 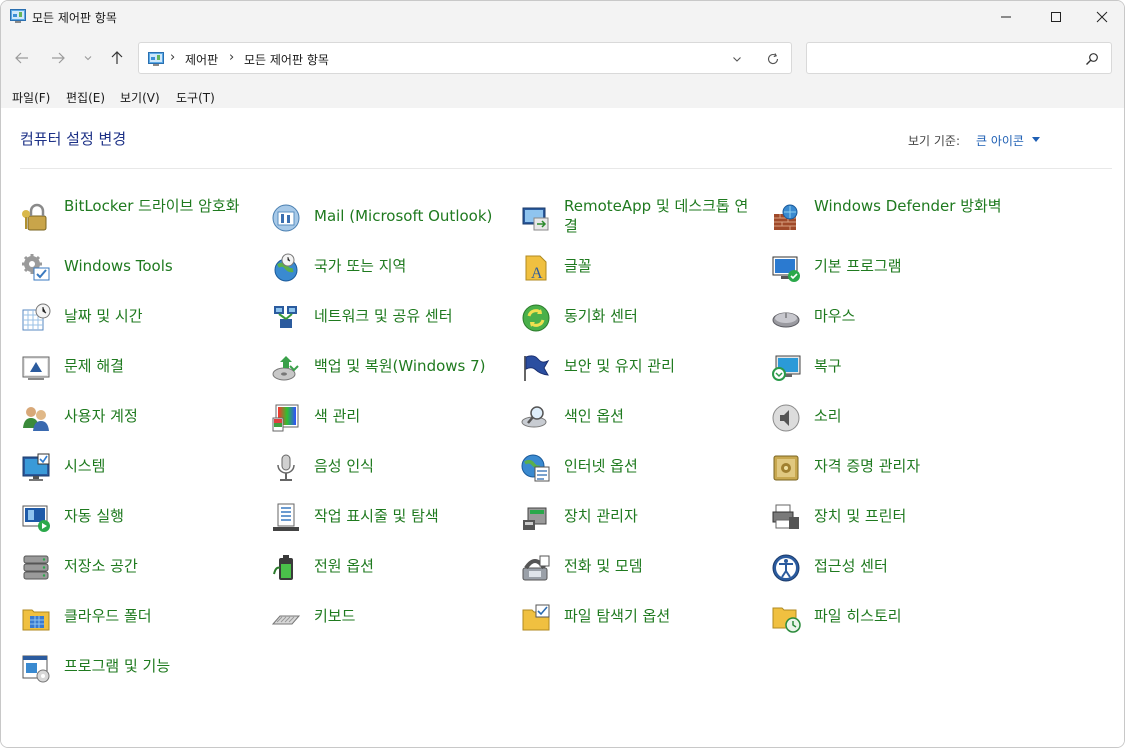 What do you see at coordinates (959, 58) in the screenshot?
I see `search-box` at bounding box center [959, 58].